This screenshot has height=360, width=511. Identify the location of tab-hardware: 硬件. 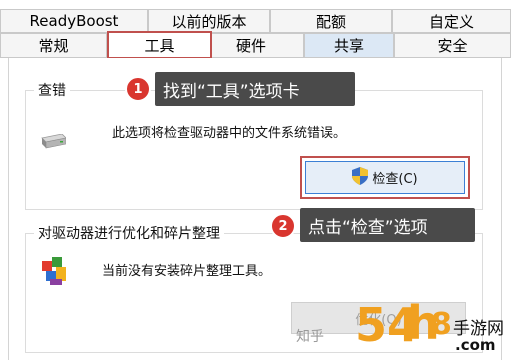
(251, 45).